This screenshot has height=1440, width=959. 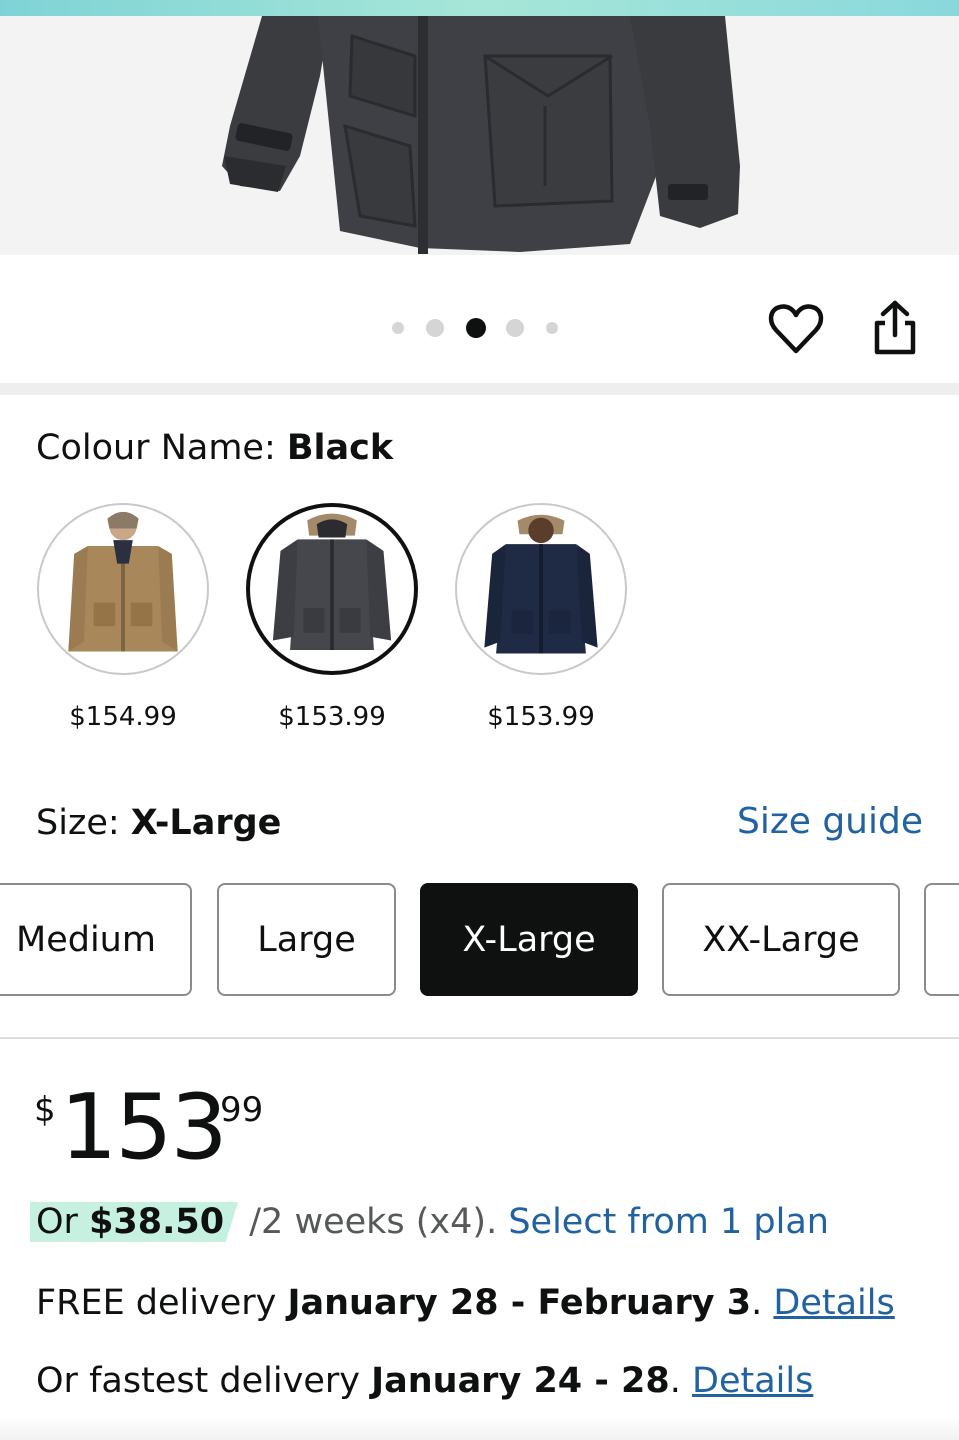 I want to click on navy-jacket-thumbnail, so click(x=541, y=584).